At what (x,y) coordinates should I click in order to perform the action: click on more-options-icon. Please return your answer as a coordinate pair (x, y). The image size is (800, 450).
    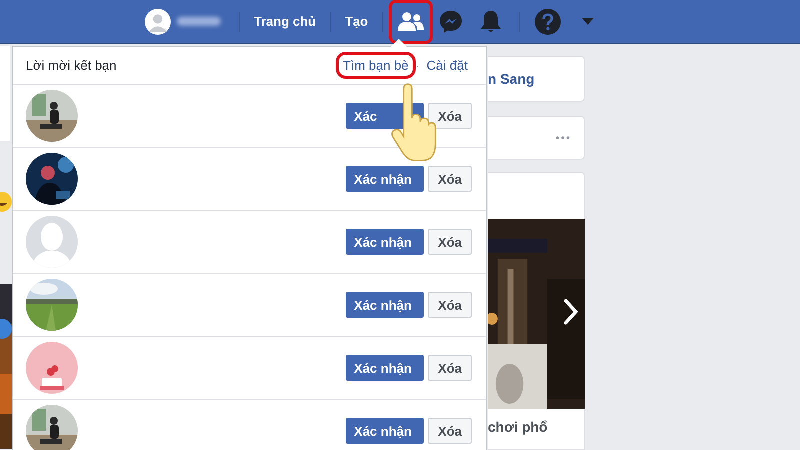
    Looking at the image, I should click on (563, 138).